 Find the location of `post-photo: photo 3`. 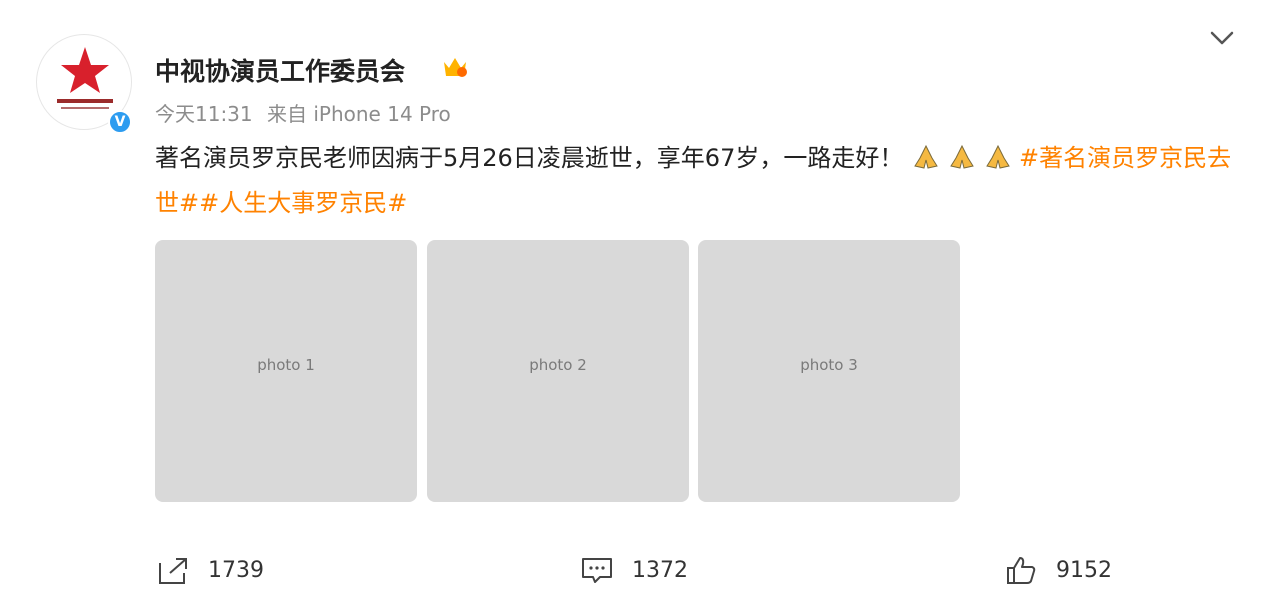

post-photo: photo 3 is located at coordinates (829, 371).